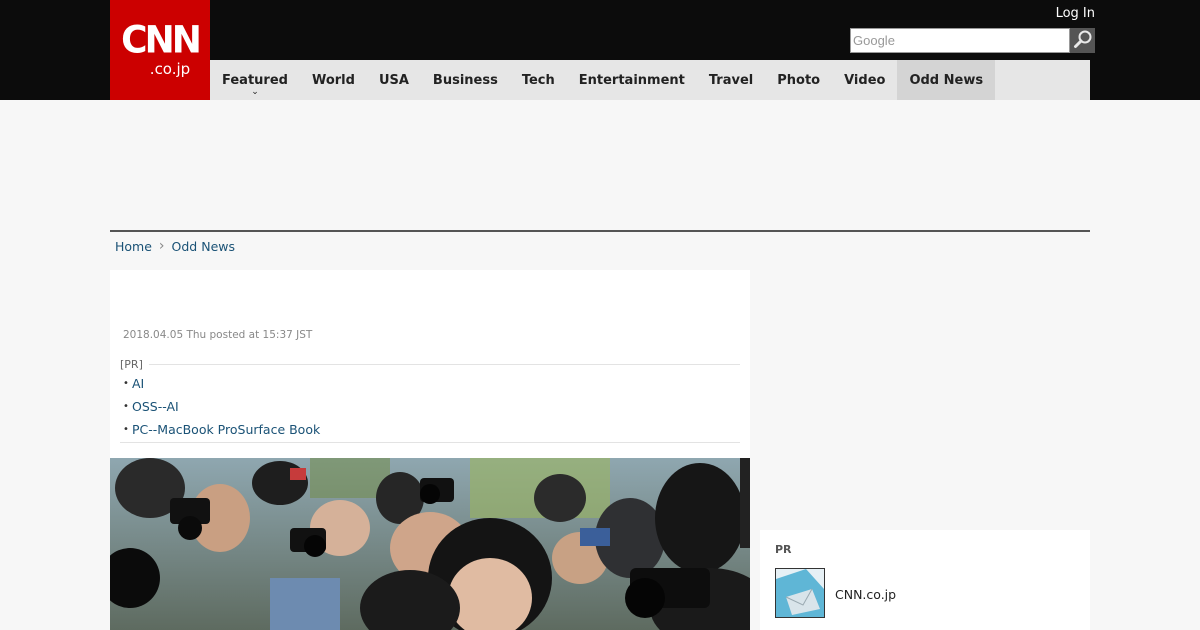  I want to click on nav-item-business: Business, so click(465, 80).